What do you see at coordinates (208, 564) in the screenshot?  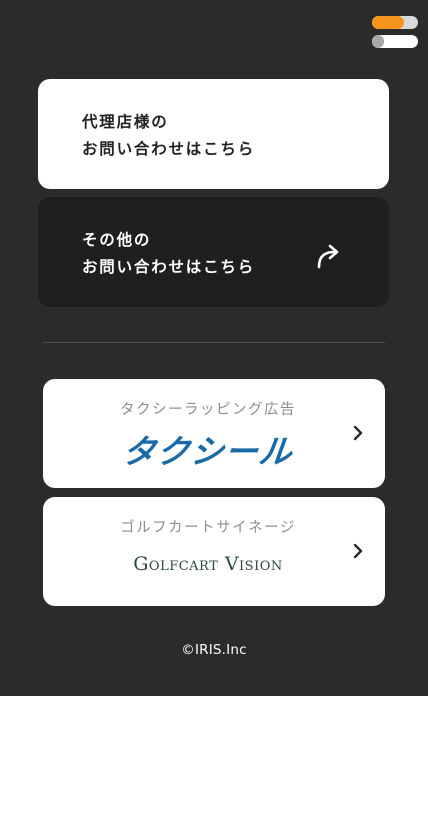 I see `golfcart-vision-logo: Golfcart Vision` at bounding box center [208, 564].